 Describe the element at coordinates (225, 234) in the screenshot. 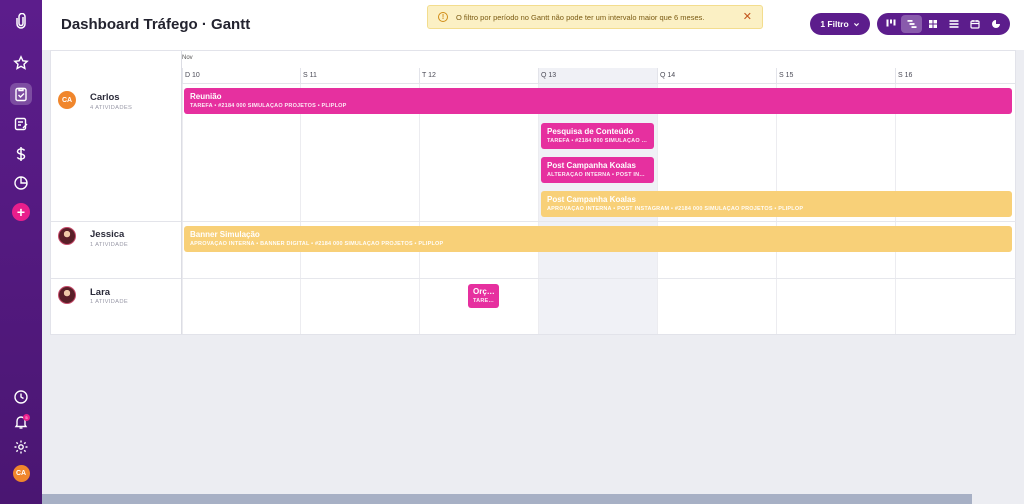

I see `task-title: Banner Simulação` at that location.